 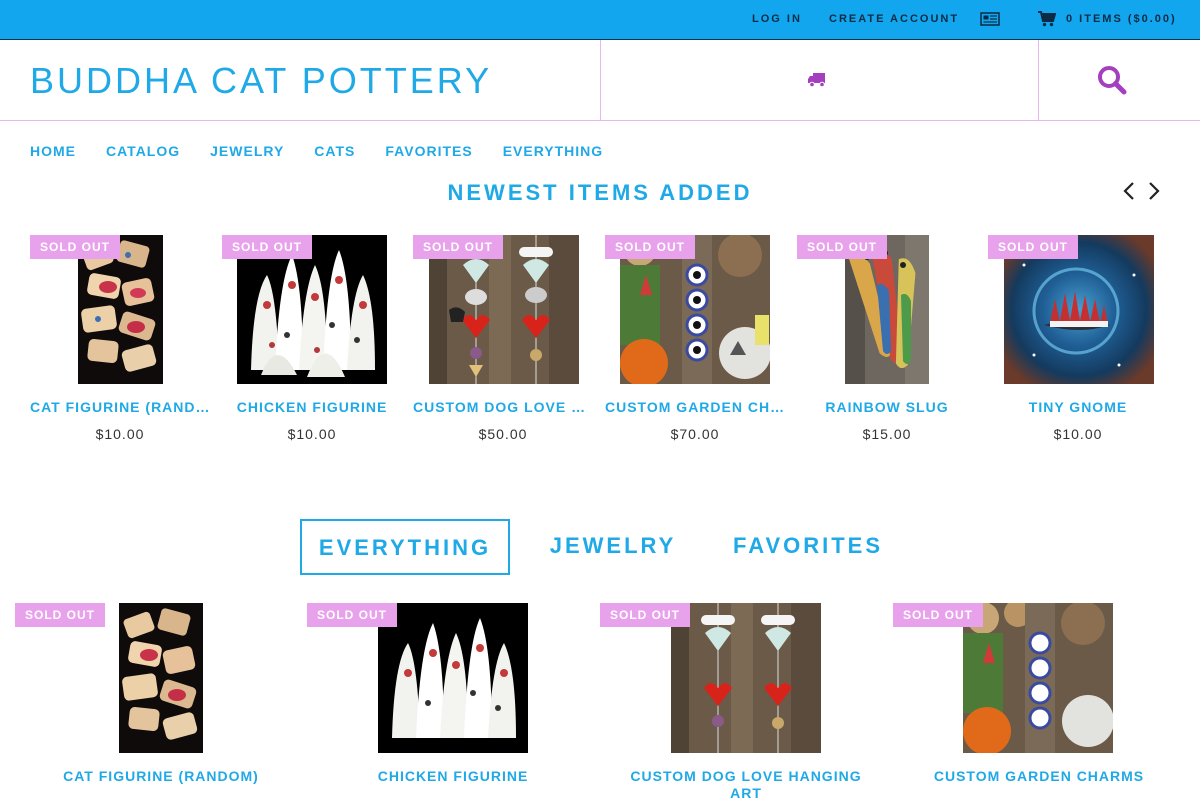 What do you see at coordinates (1078, 407) in the screenshot?
I see `product-name: TINY GNOME` at bounding box center [1078, 407].